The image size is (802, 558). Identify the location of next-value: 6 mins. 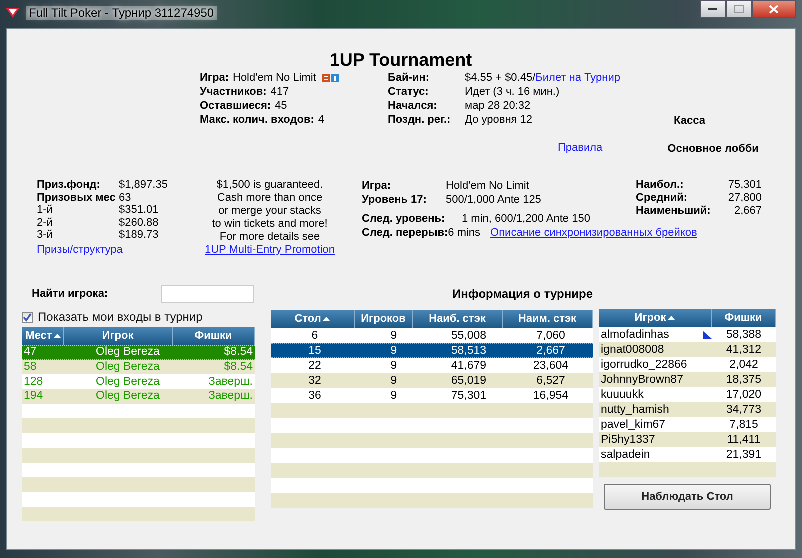
(464, 233).